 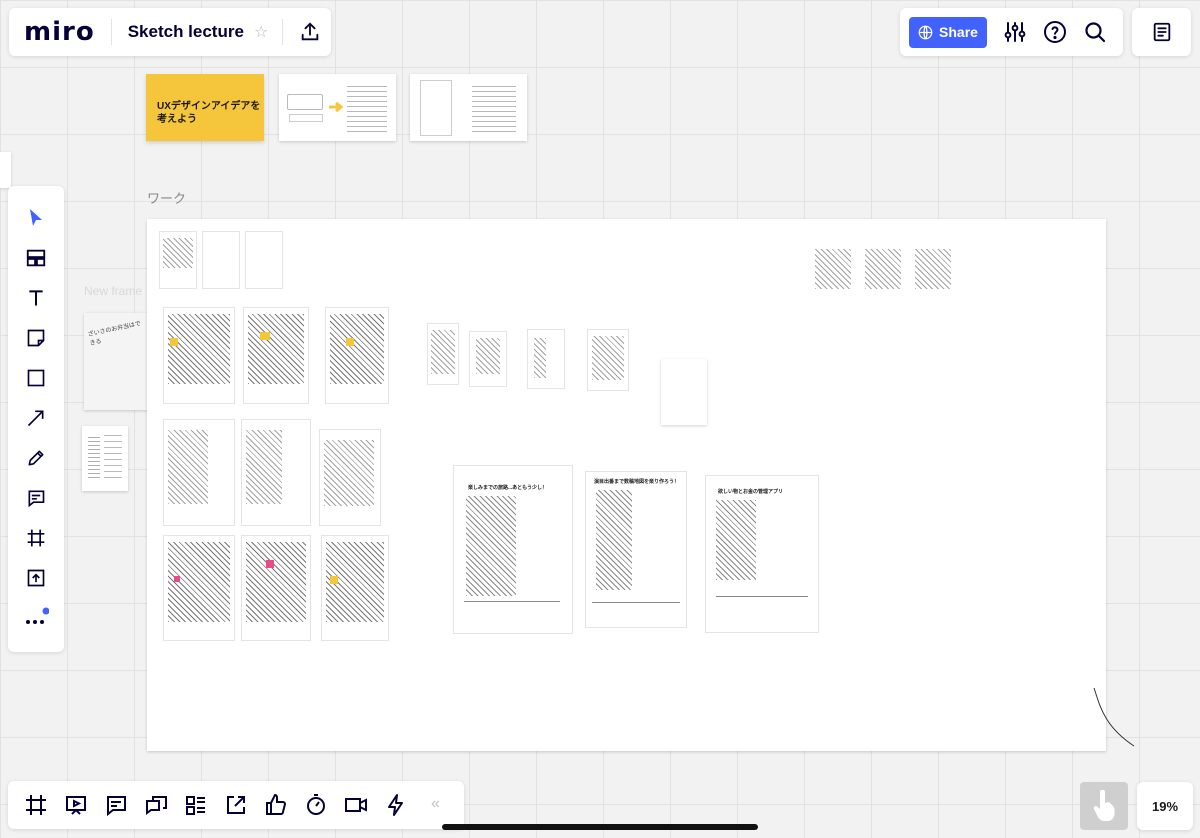 I want to click on voting-icon, so click(x=276, y=805).